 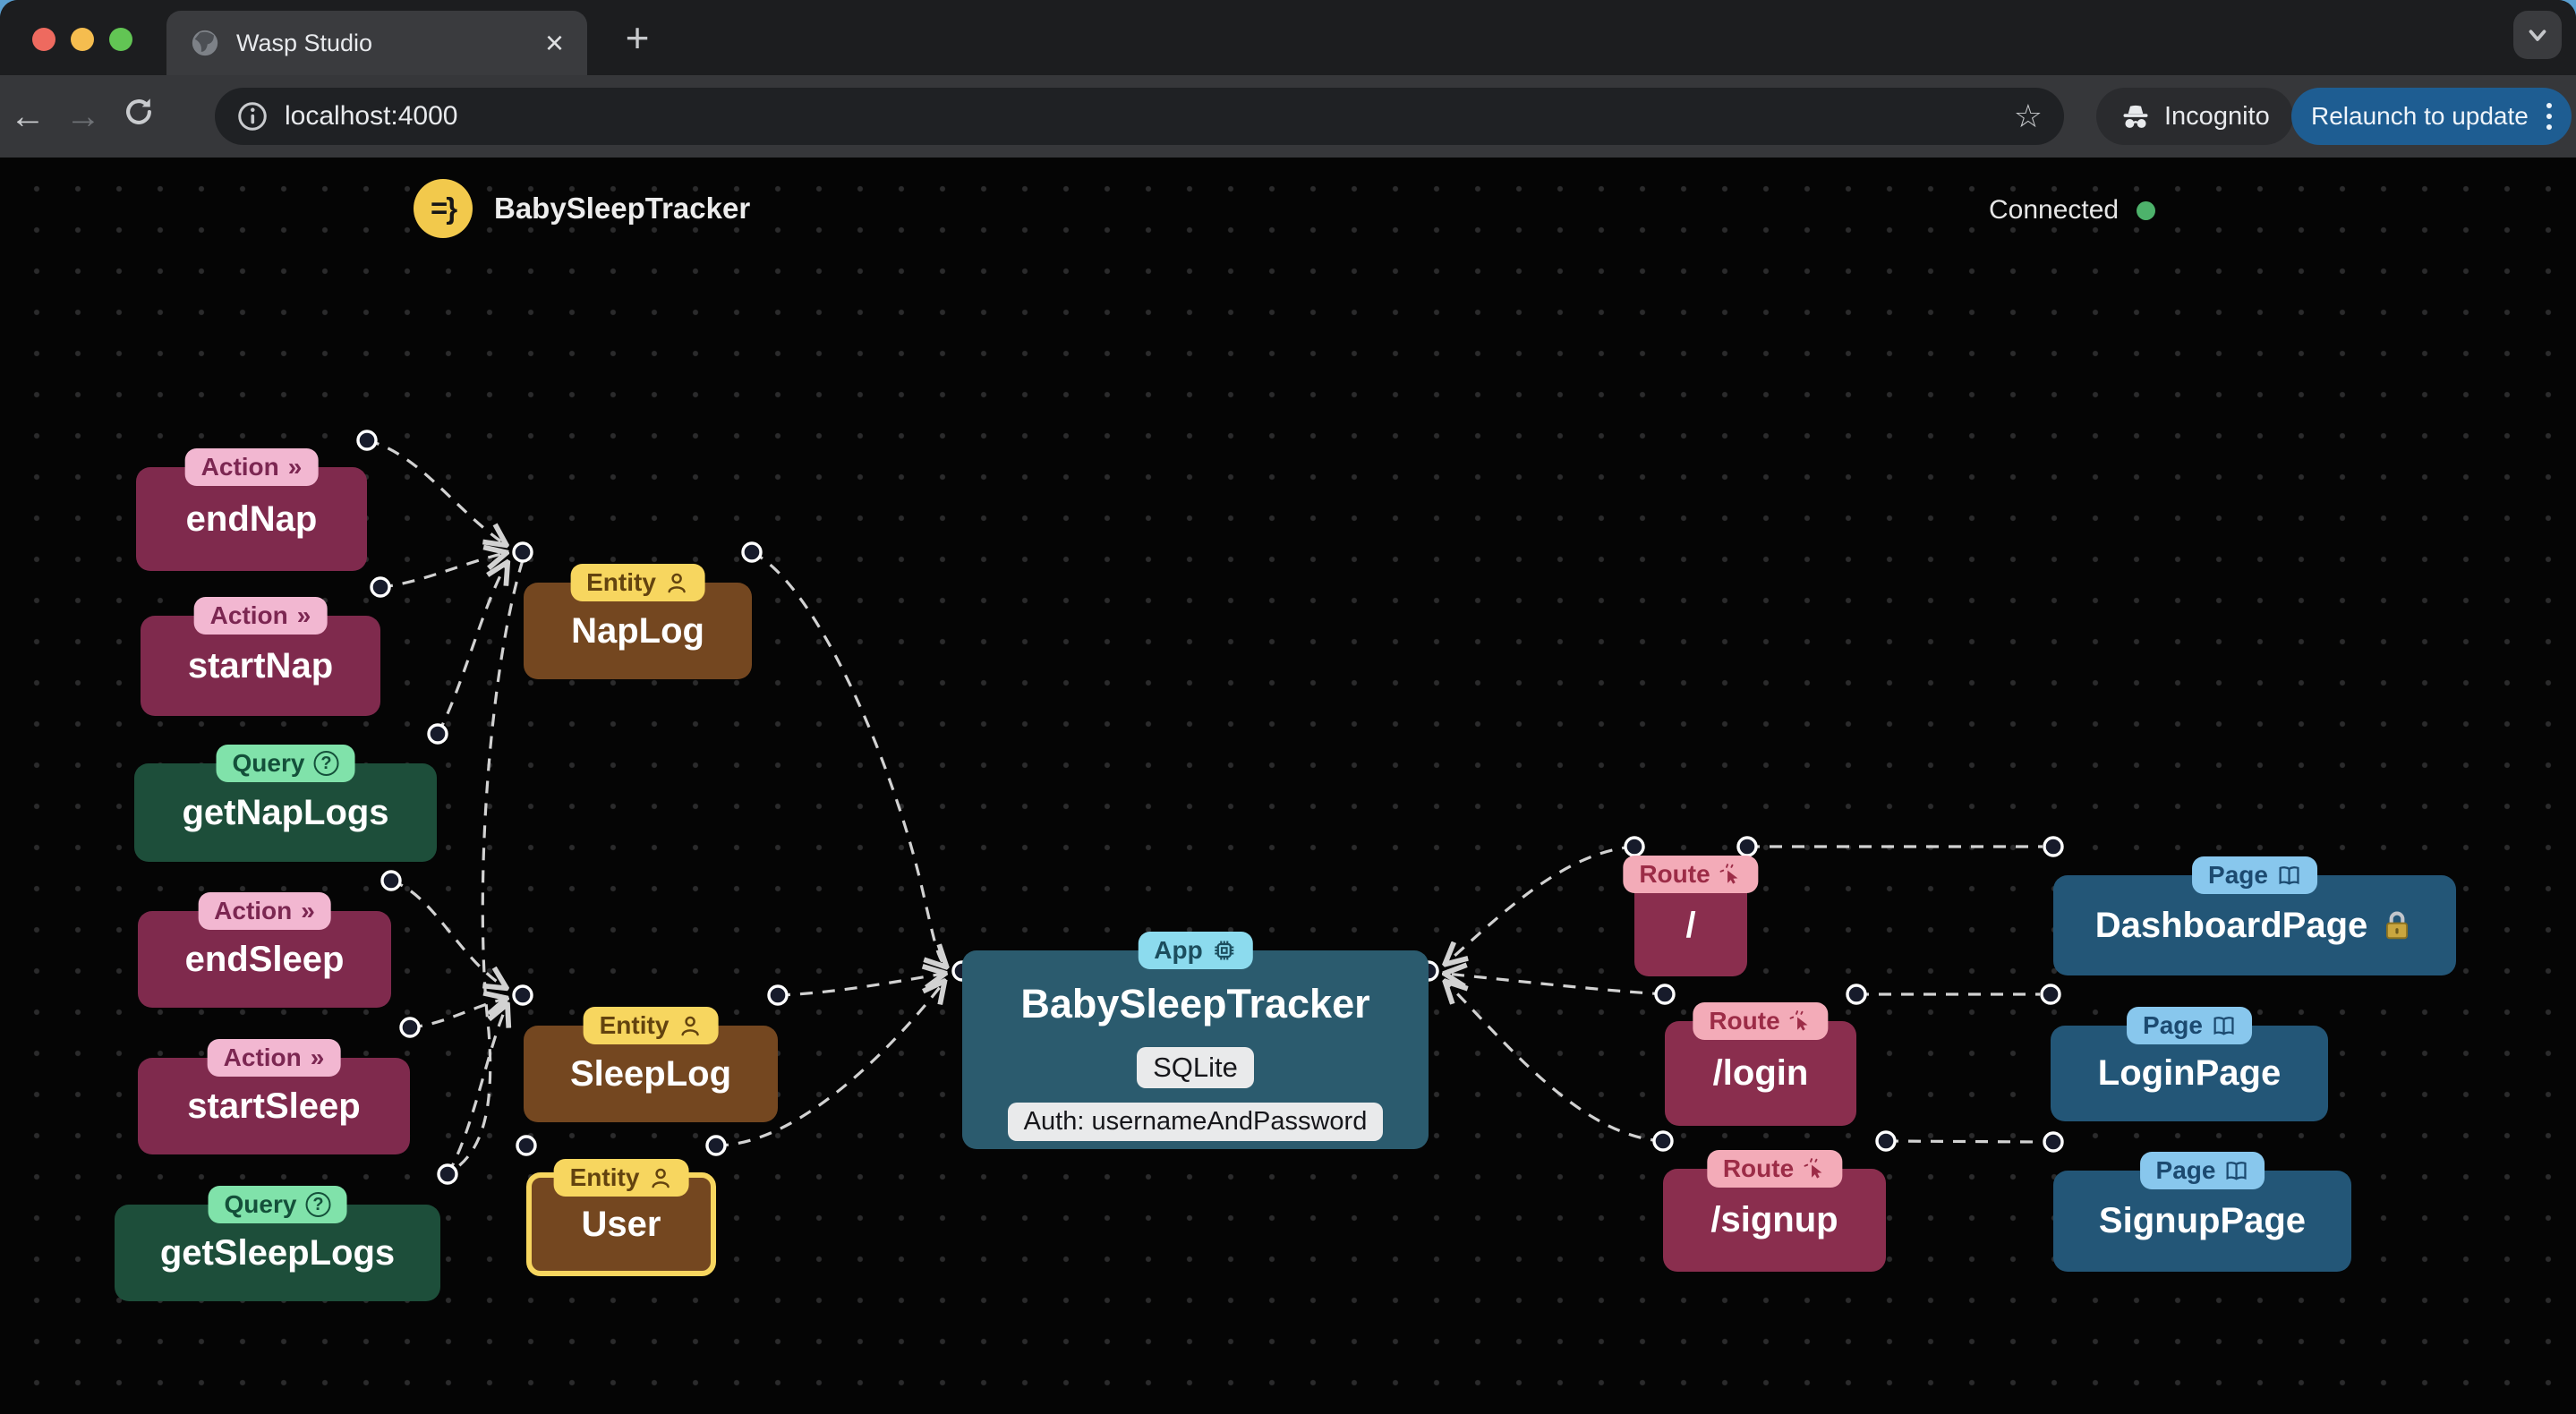 I want to click on node-label: endNap, so click(x=251, y=518).